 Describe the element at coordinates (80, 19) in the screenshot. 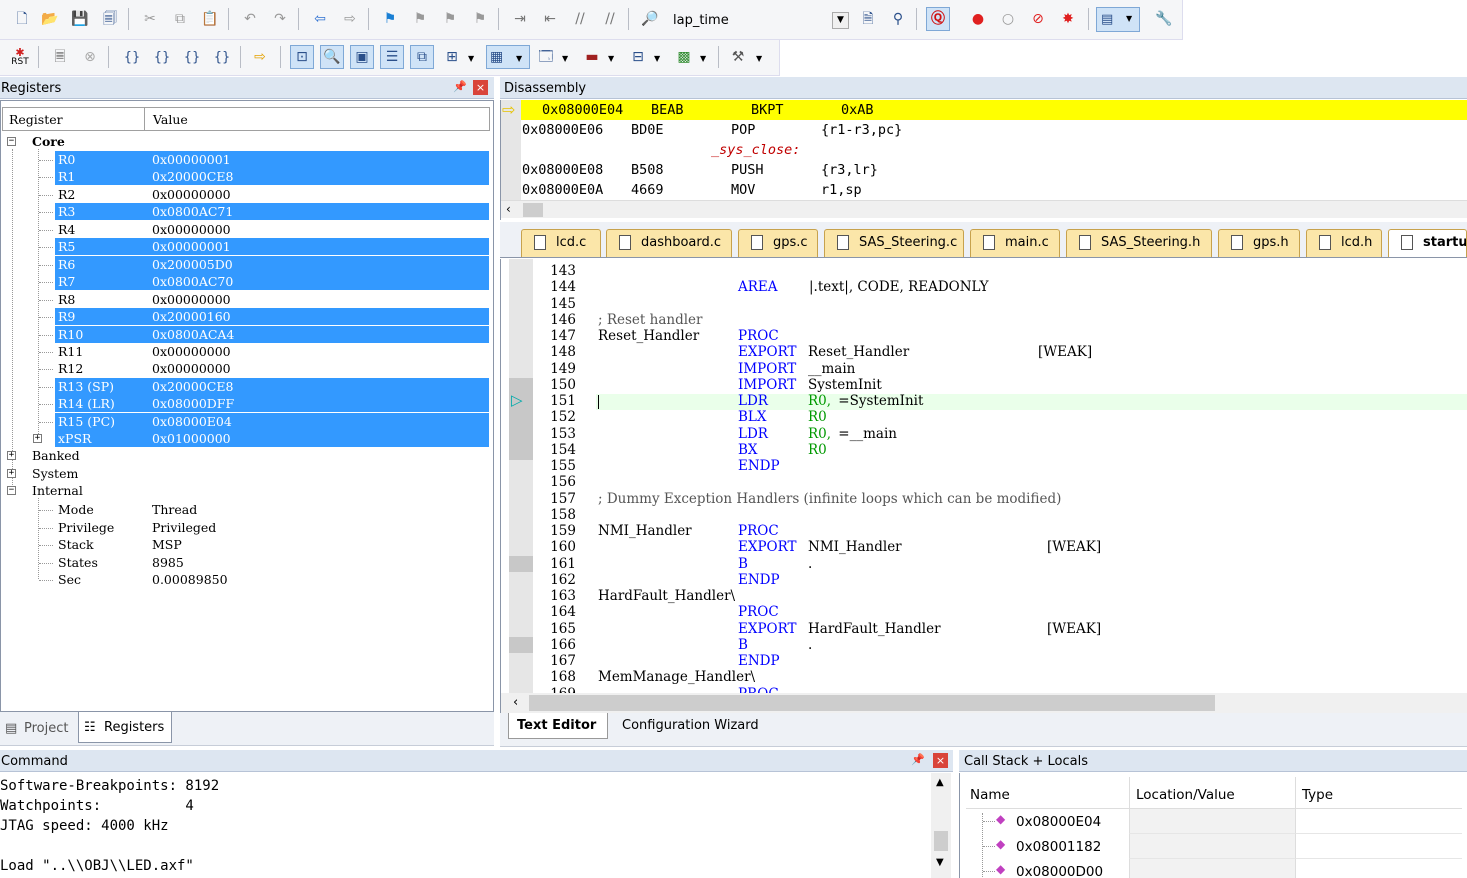

I see `save-icon: 💾` at that location.